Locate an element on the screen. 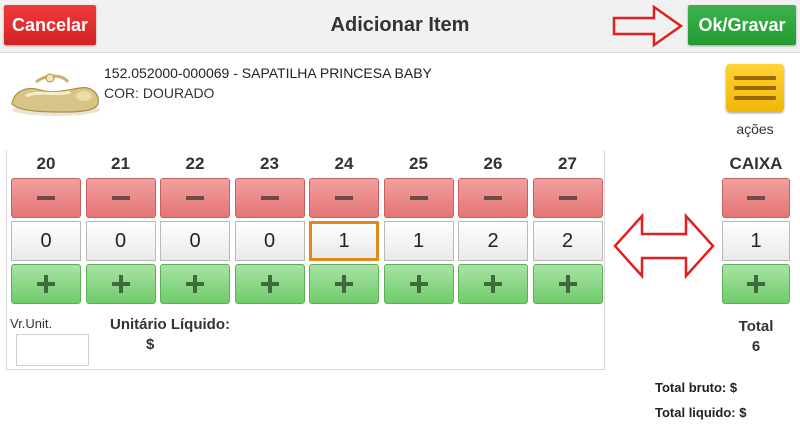  size-label: 25 is located at coordinates (418, 163).